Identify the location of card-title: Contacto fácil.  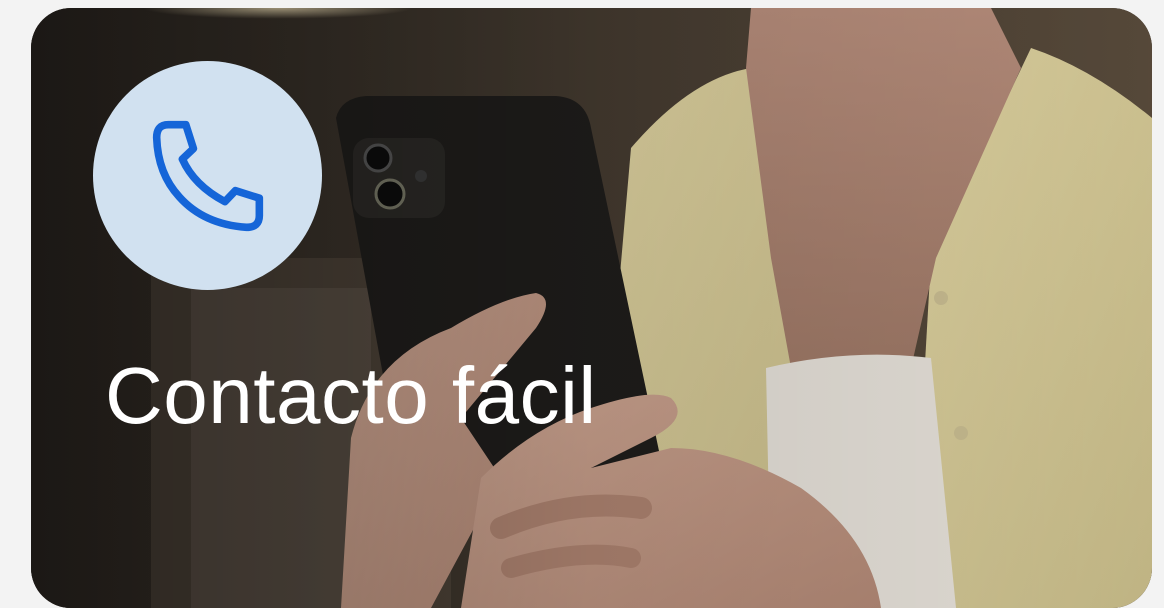
(351, 395).